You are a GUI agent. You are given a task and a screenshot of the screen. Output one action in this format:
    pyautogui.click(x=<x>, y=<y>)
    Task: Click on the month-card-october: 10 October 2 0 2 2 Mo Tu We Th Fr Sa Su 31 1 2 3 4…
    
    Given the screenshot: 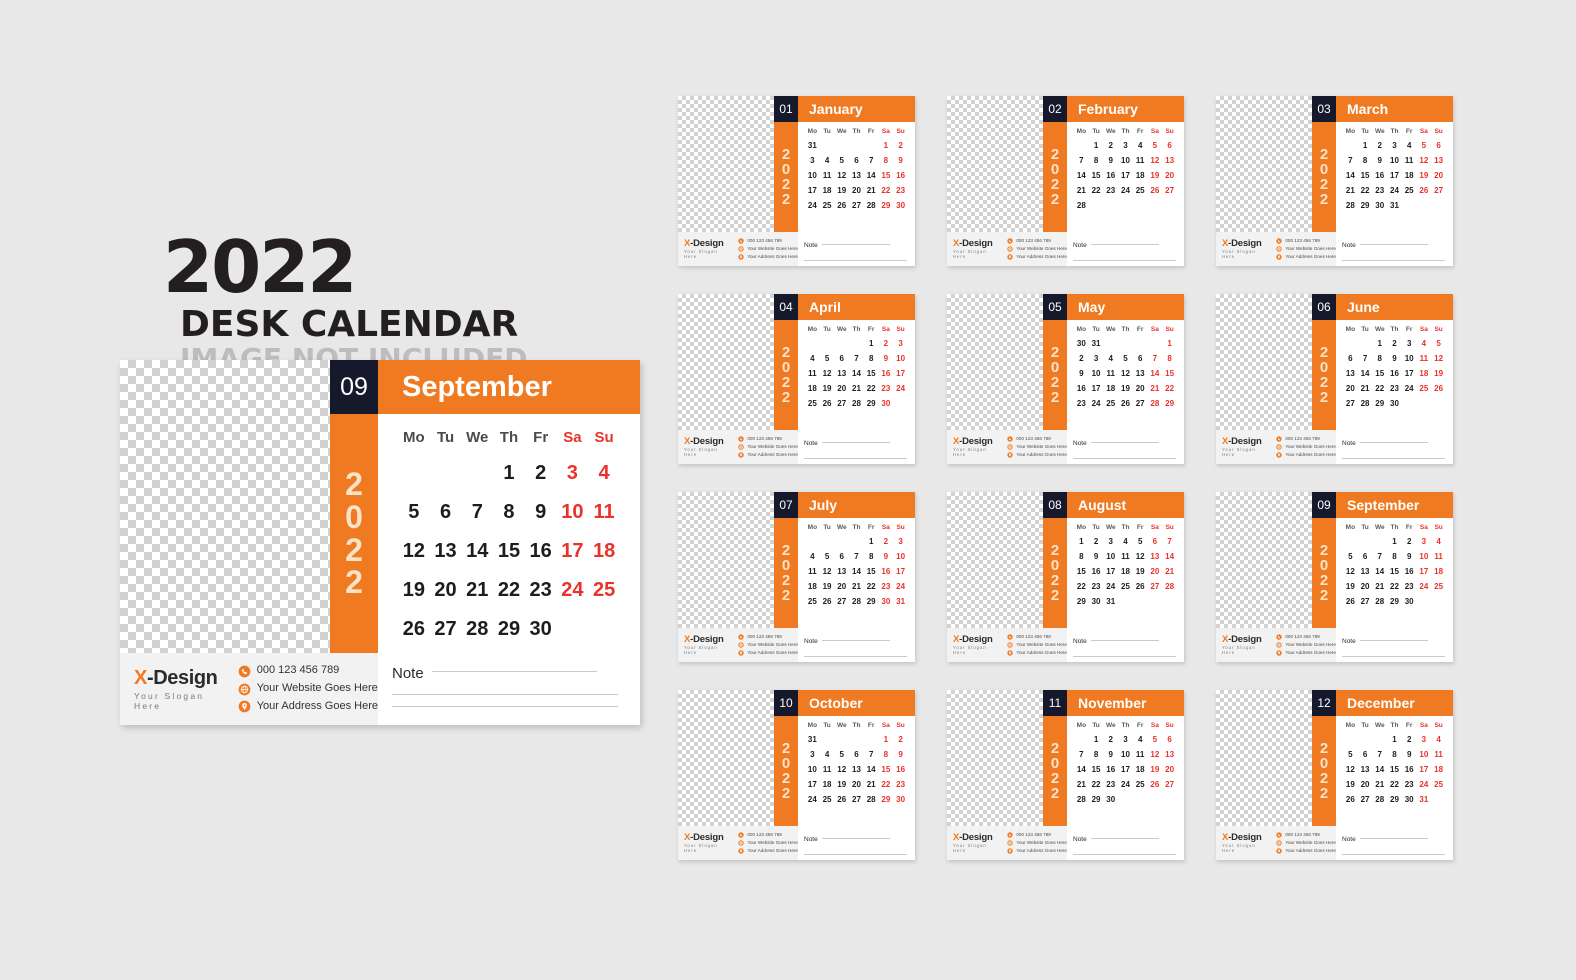 What is the action you would take?
    pyautogui.click(x=796, y=775)
    